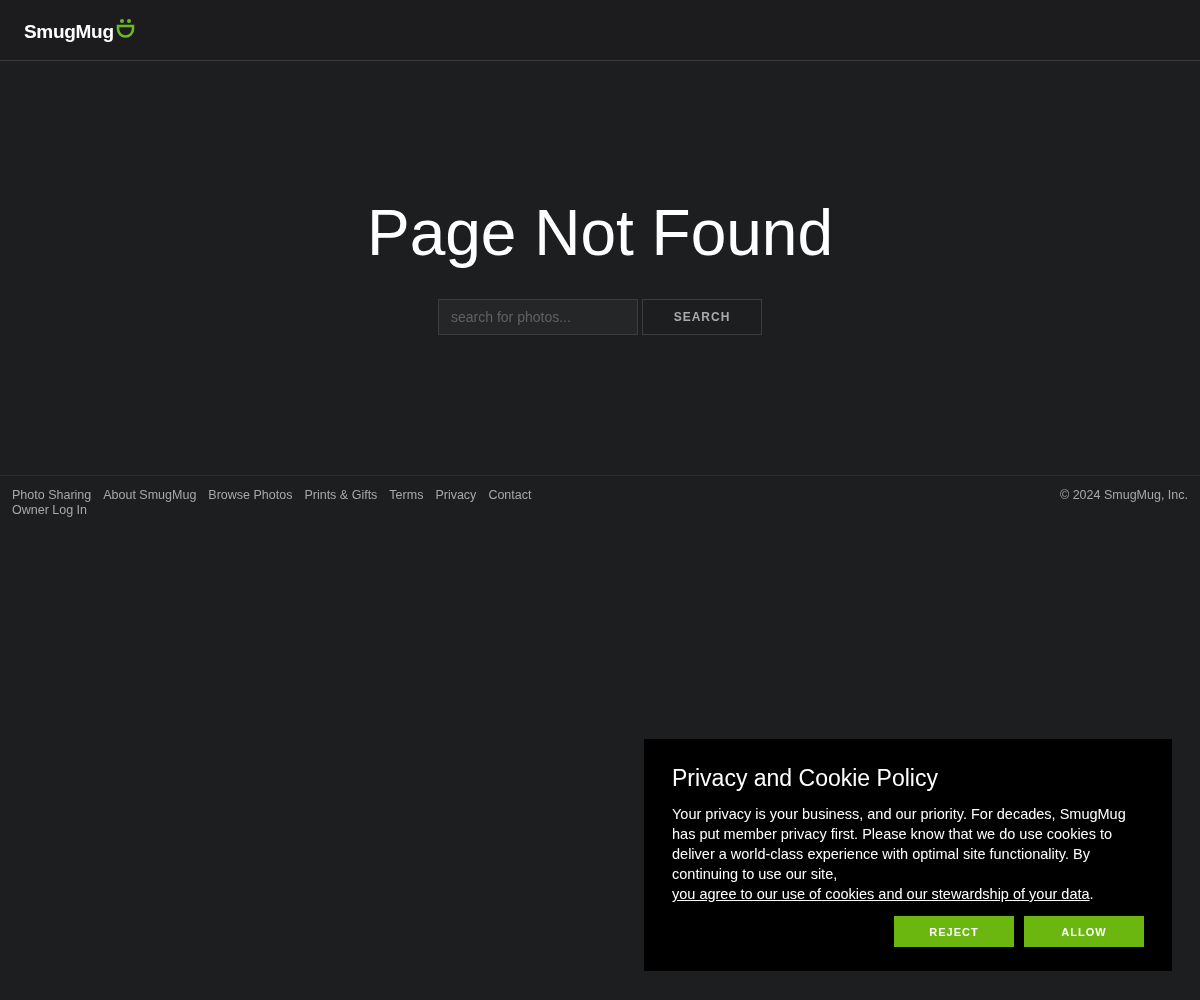 The height and width of the screenshot is (1000, 1200). Describe the element at coordinates (1123, 495) in the screenshot. I see `copyright-text: © 2024 SmugMug, Inc.` at that location.